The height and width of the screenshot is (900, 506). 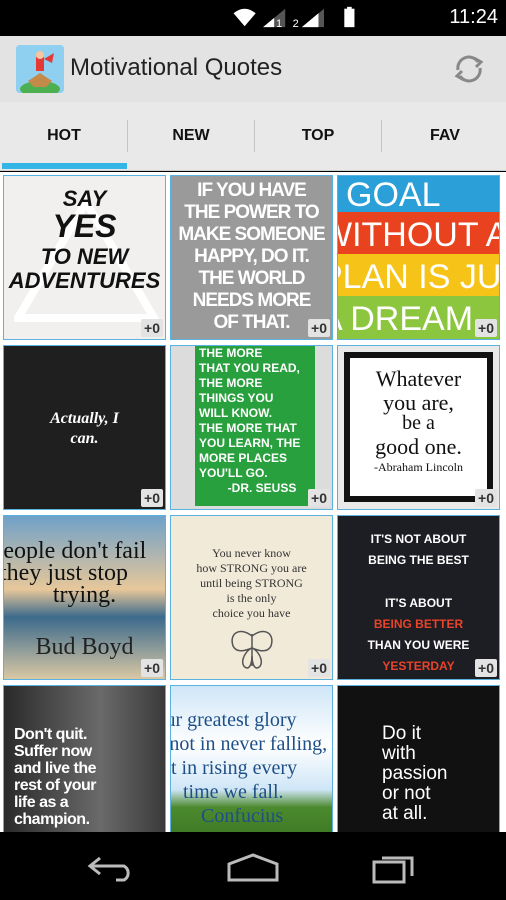 I want to click on quote-line: IT'S NOT ABOUT, so click(x=418, y=539).